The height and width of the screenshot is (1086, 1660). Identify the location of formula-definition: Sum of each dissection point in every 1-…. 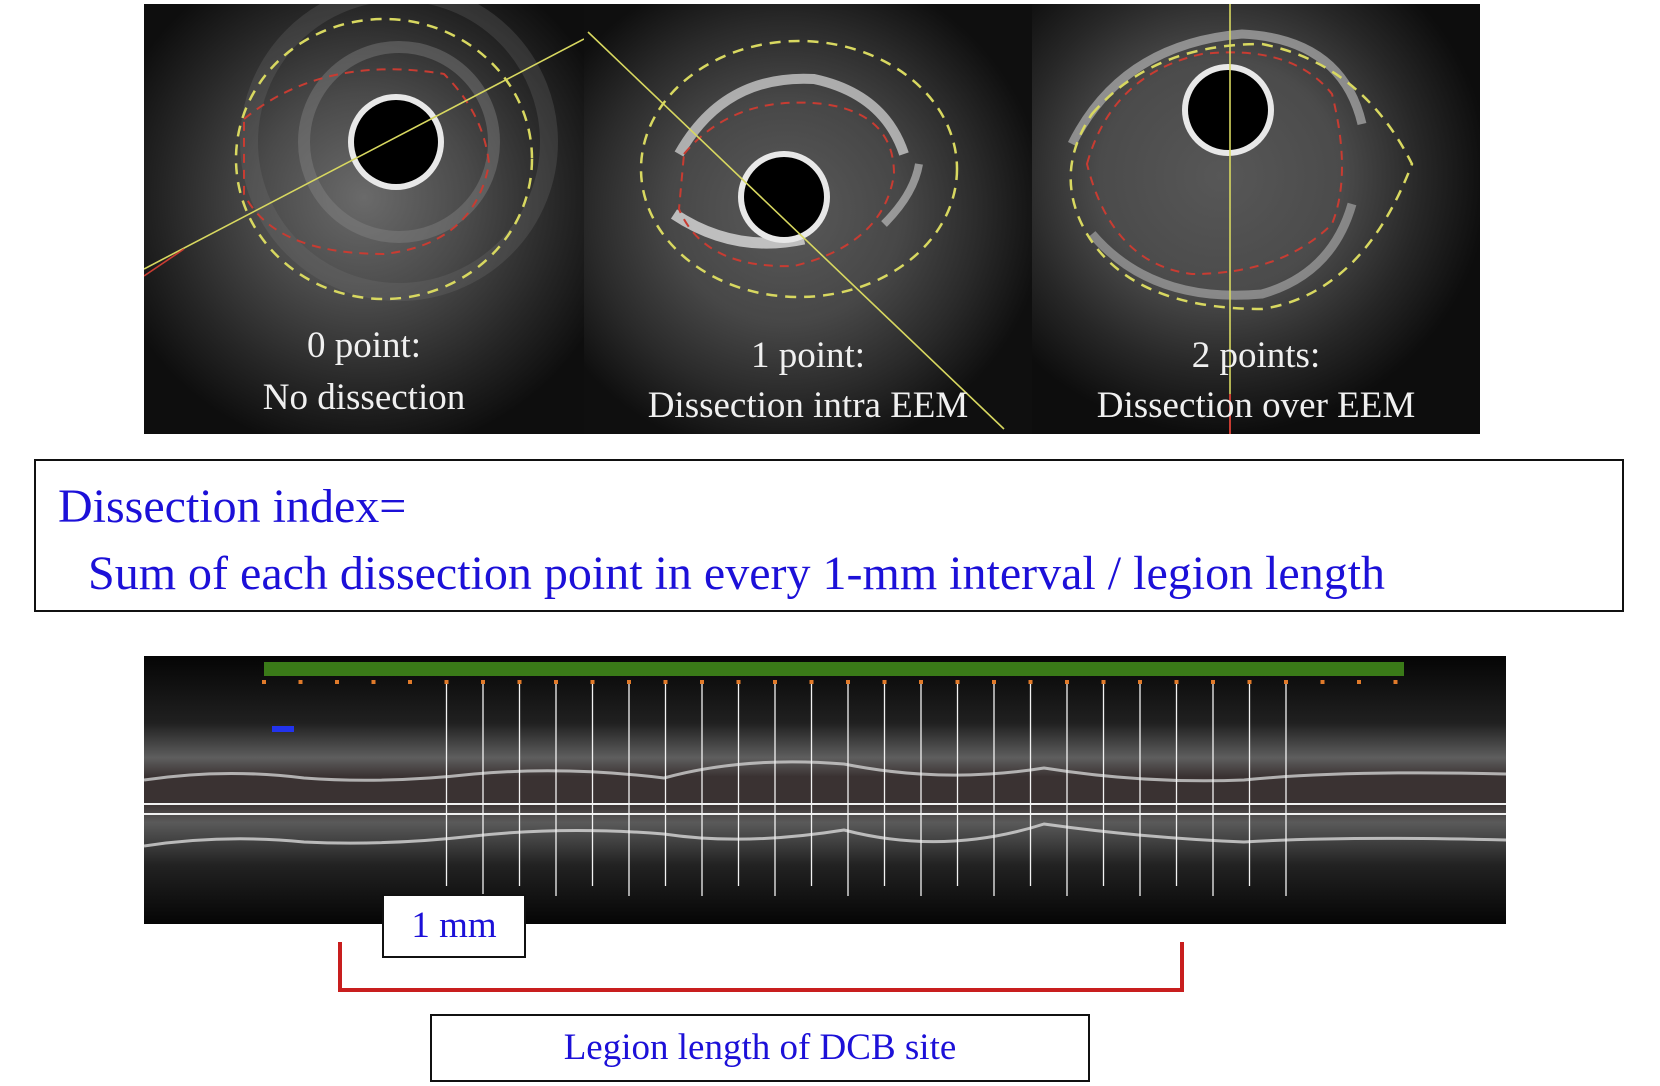
(737, 573).